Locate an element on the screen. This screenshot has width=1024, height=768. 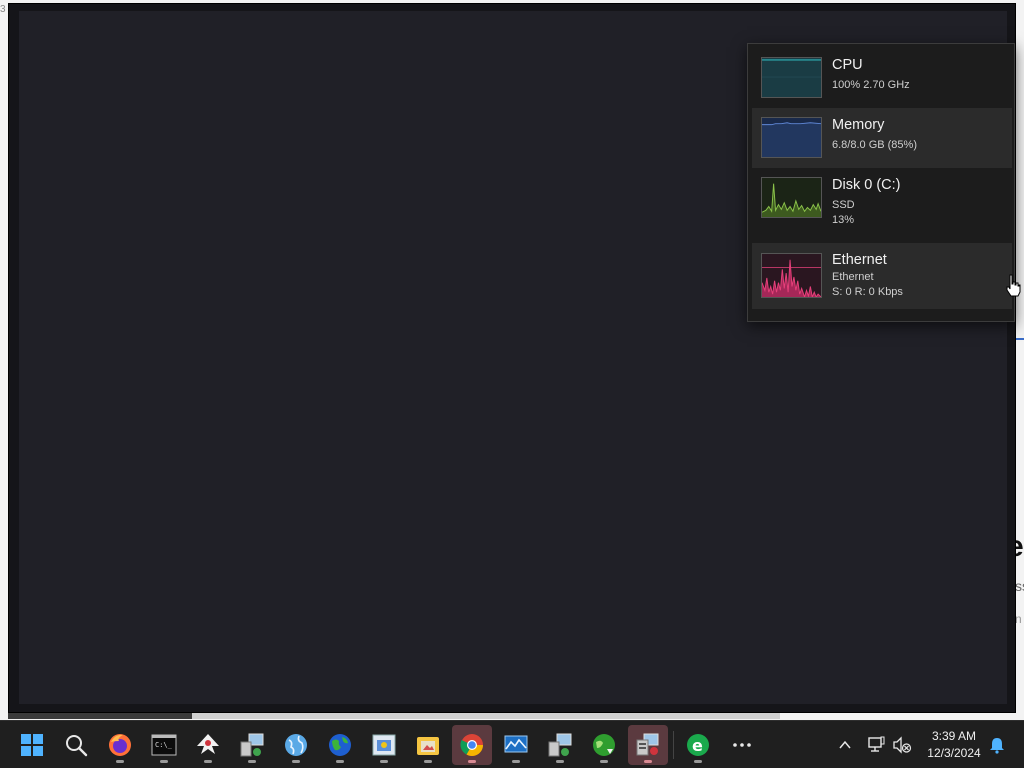
taskbar-app-inkscape is located at coordinates (208, 745).